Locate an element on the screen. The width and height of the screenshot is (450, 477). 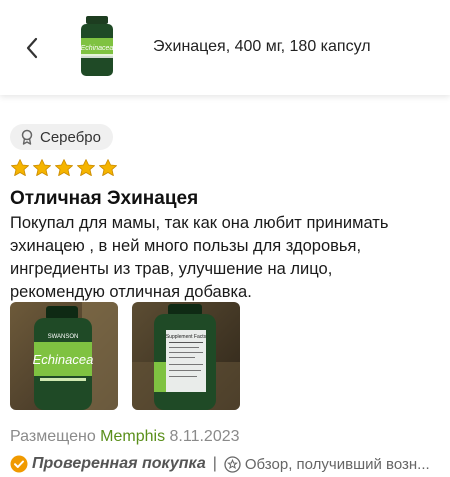
back-button is located at coordinates (33, 48).